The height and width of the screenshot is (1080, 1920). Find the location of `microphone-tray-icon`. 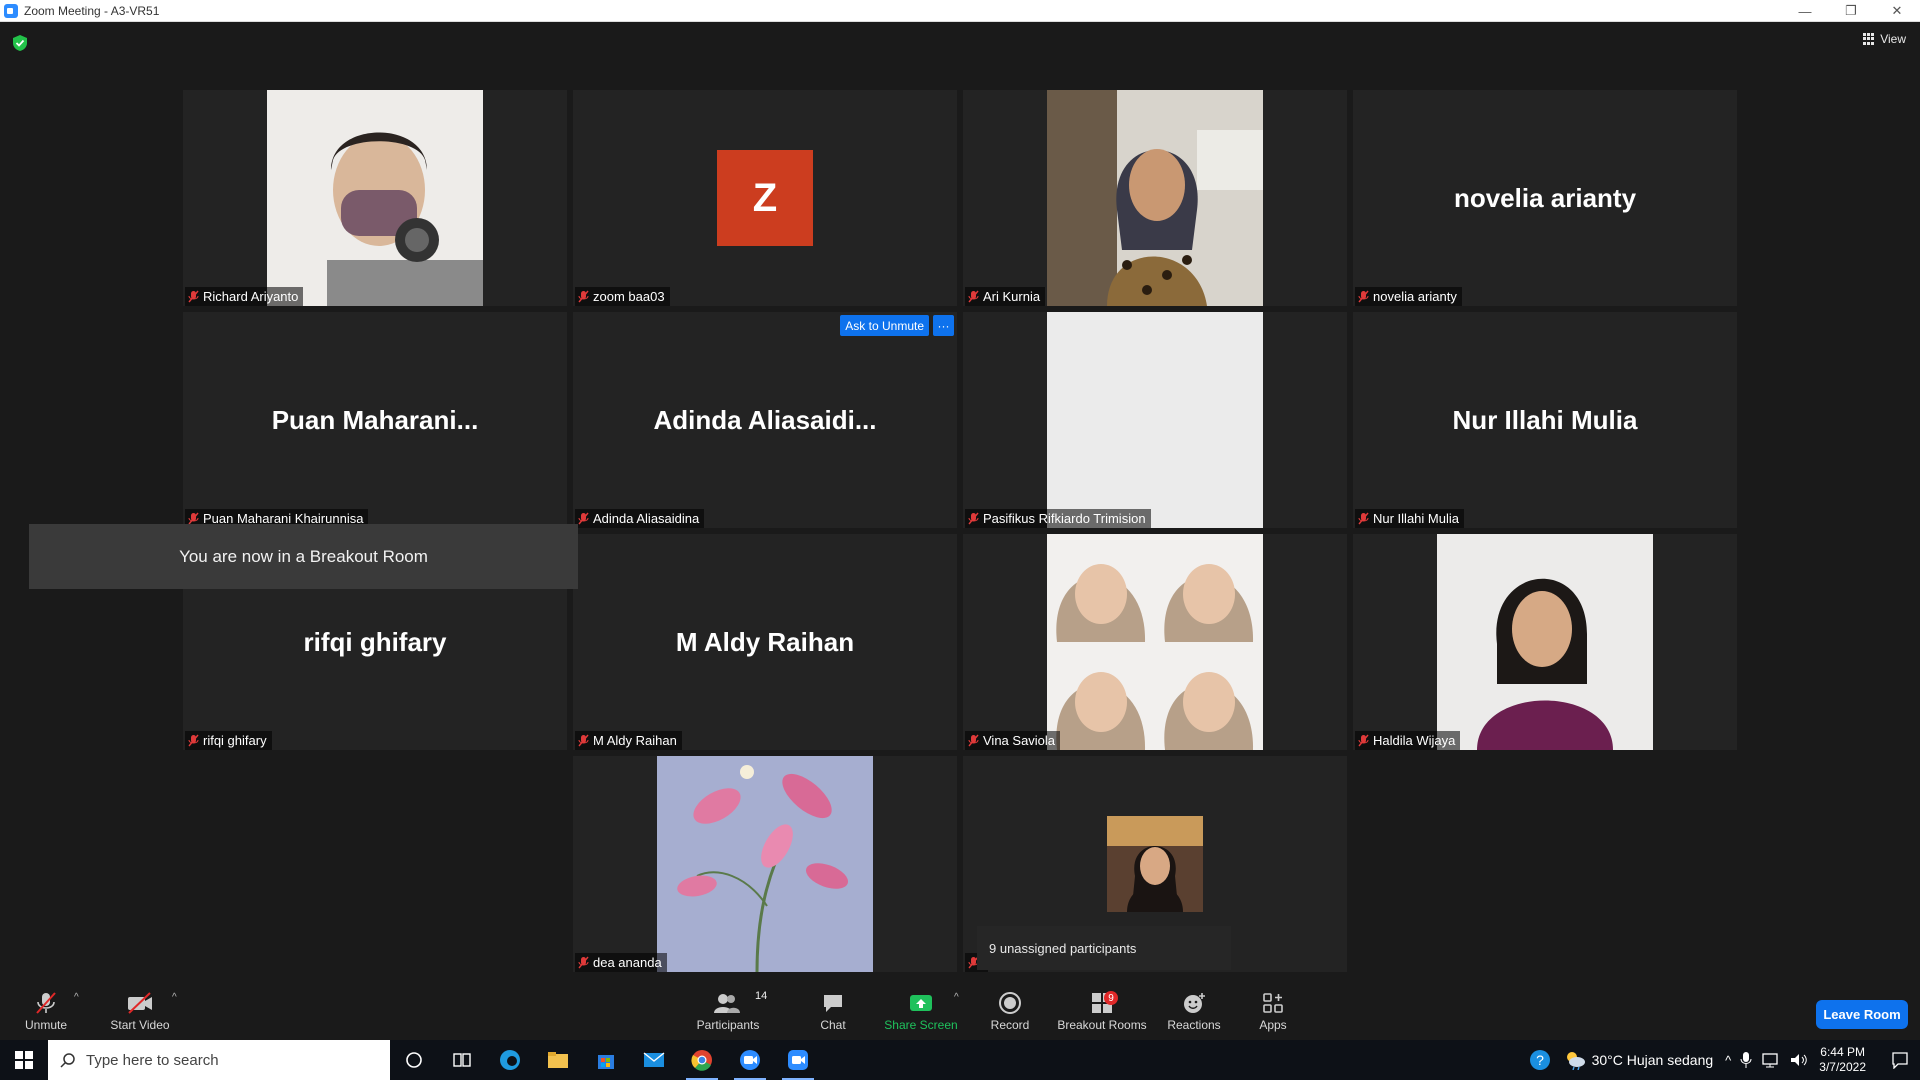

microphone-tray-icon is located at coordinates (1746, 1060).